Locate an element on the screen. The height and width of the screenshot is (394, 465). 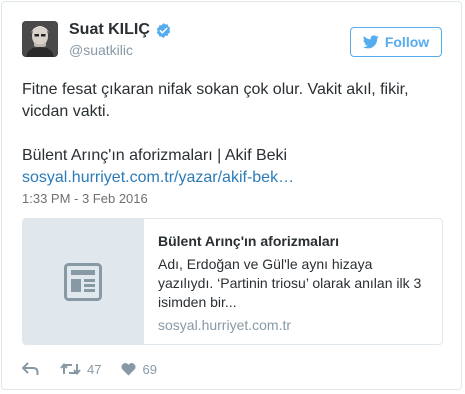
reply-button is located at coordinates (30, 369).